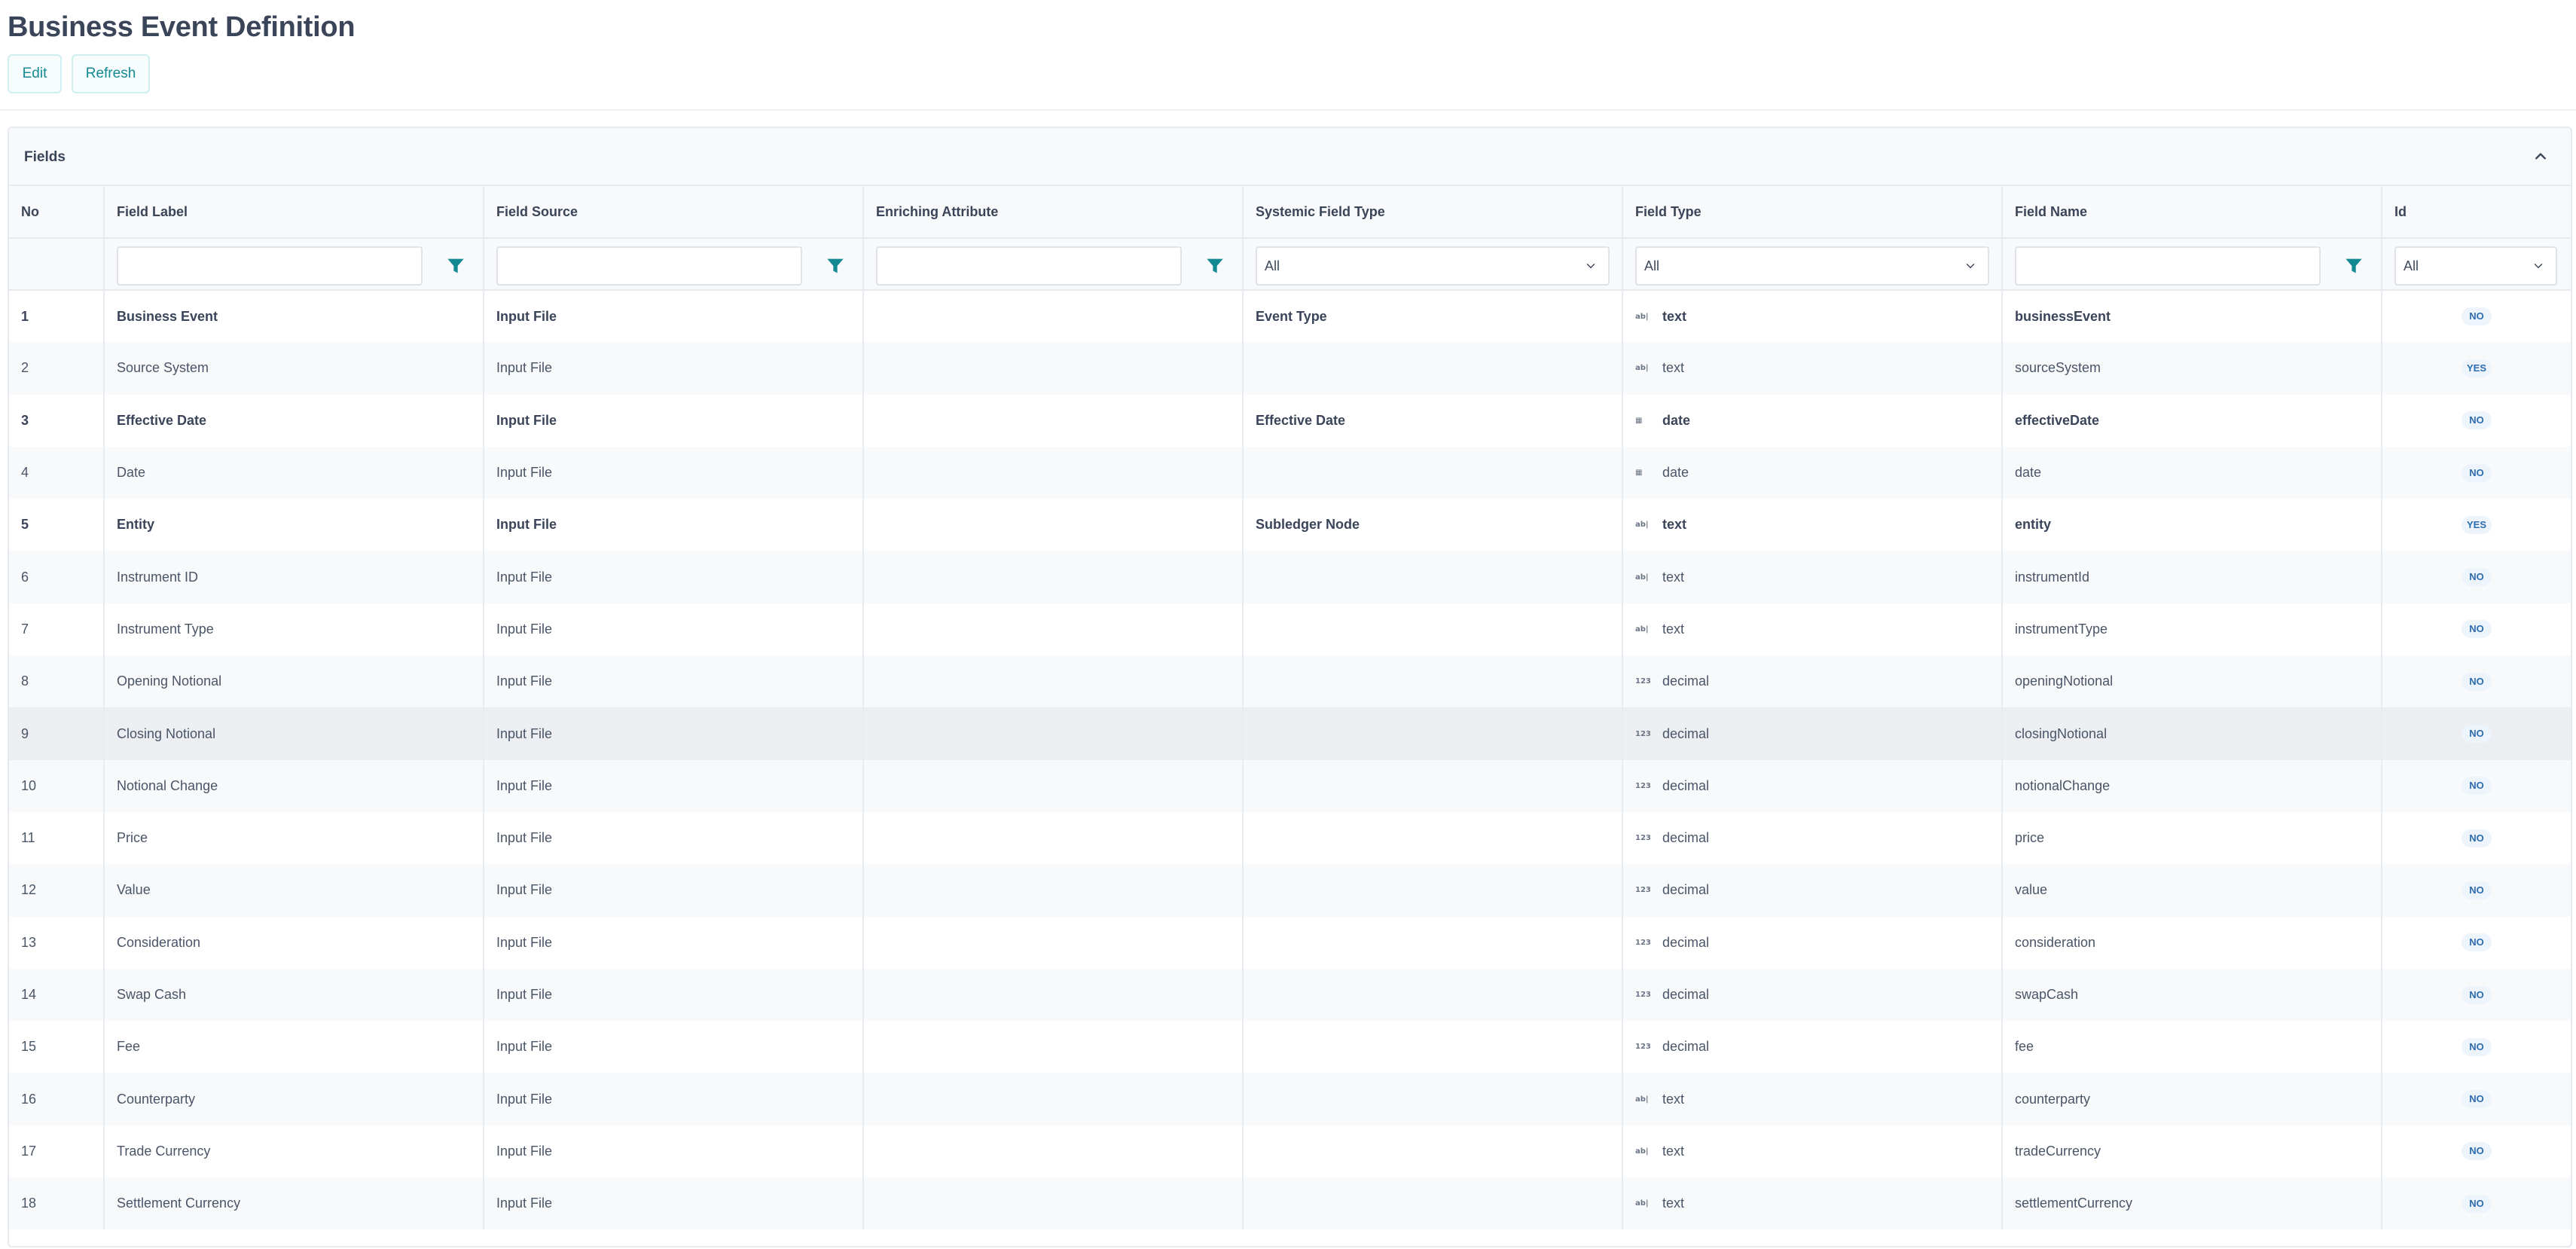  I want to click on chevron-up-icon, so click(2541, 156).